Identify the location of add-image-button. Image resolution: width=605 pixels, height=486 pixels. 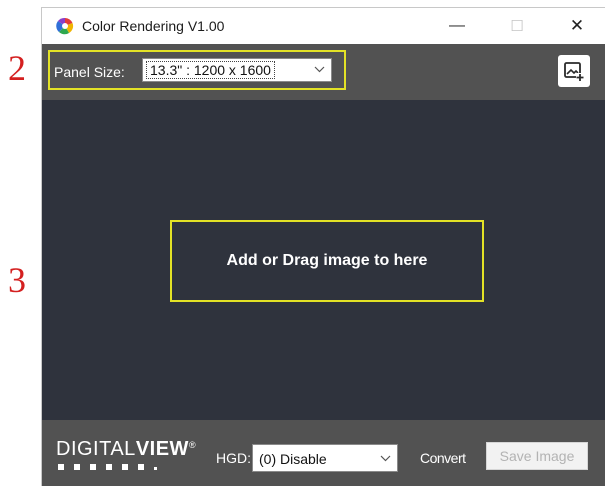
(574, 71).